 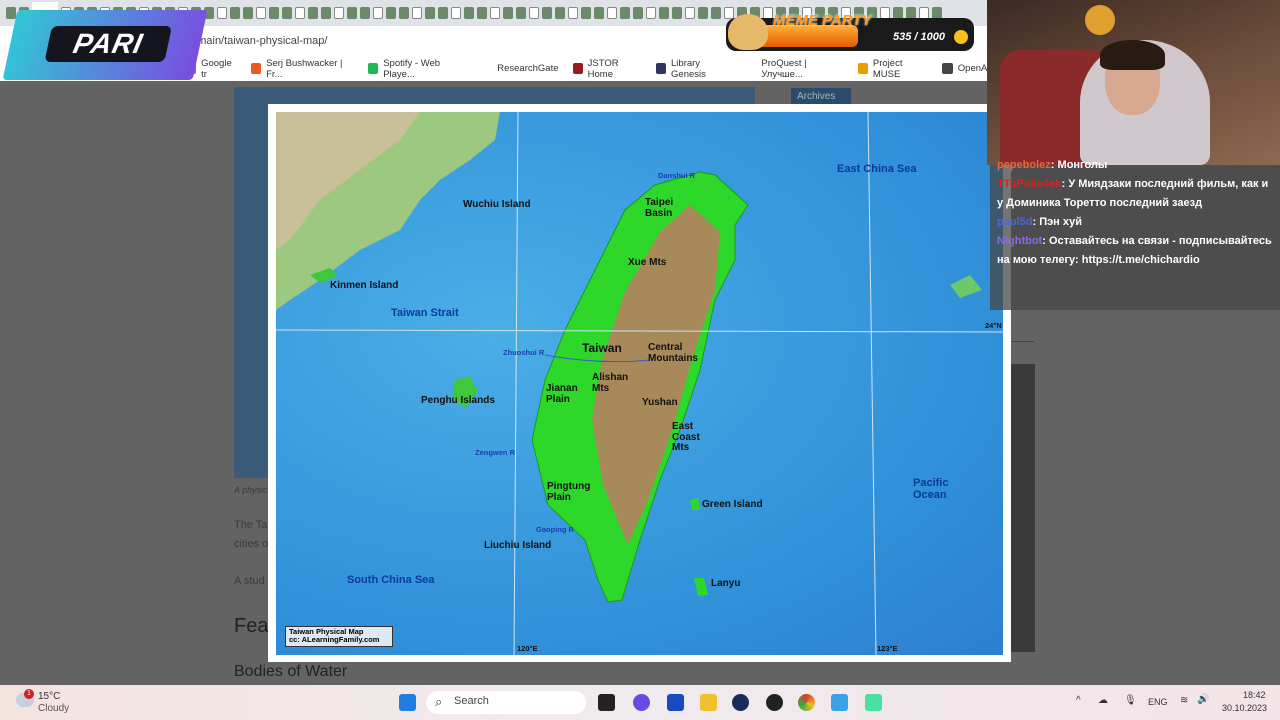 I want to click on url-text: m/main/taiwan-physical-map/, so click(x=256, y=41).